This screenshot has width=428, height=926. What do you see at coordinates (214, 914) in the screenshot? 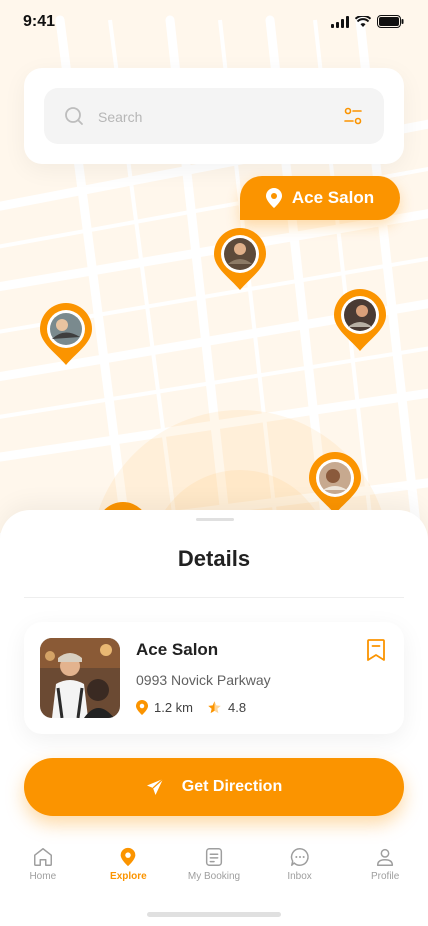
I see `home-indicator` at bounding box center [214, 914].